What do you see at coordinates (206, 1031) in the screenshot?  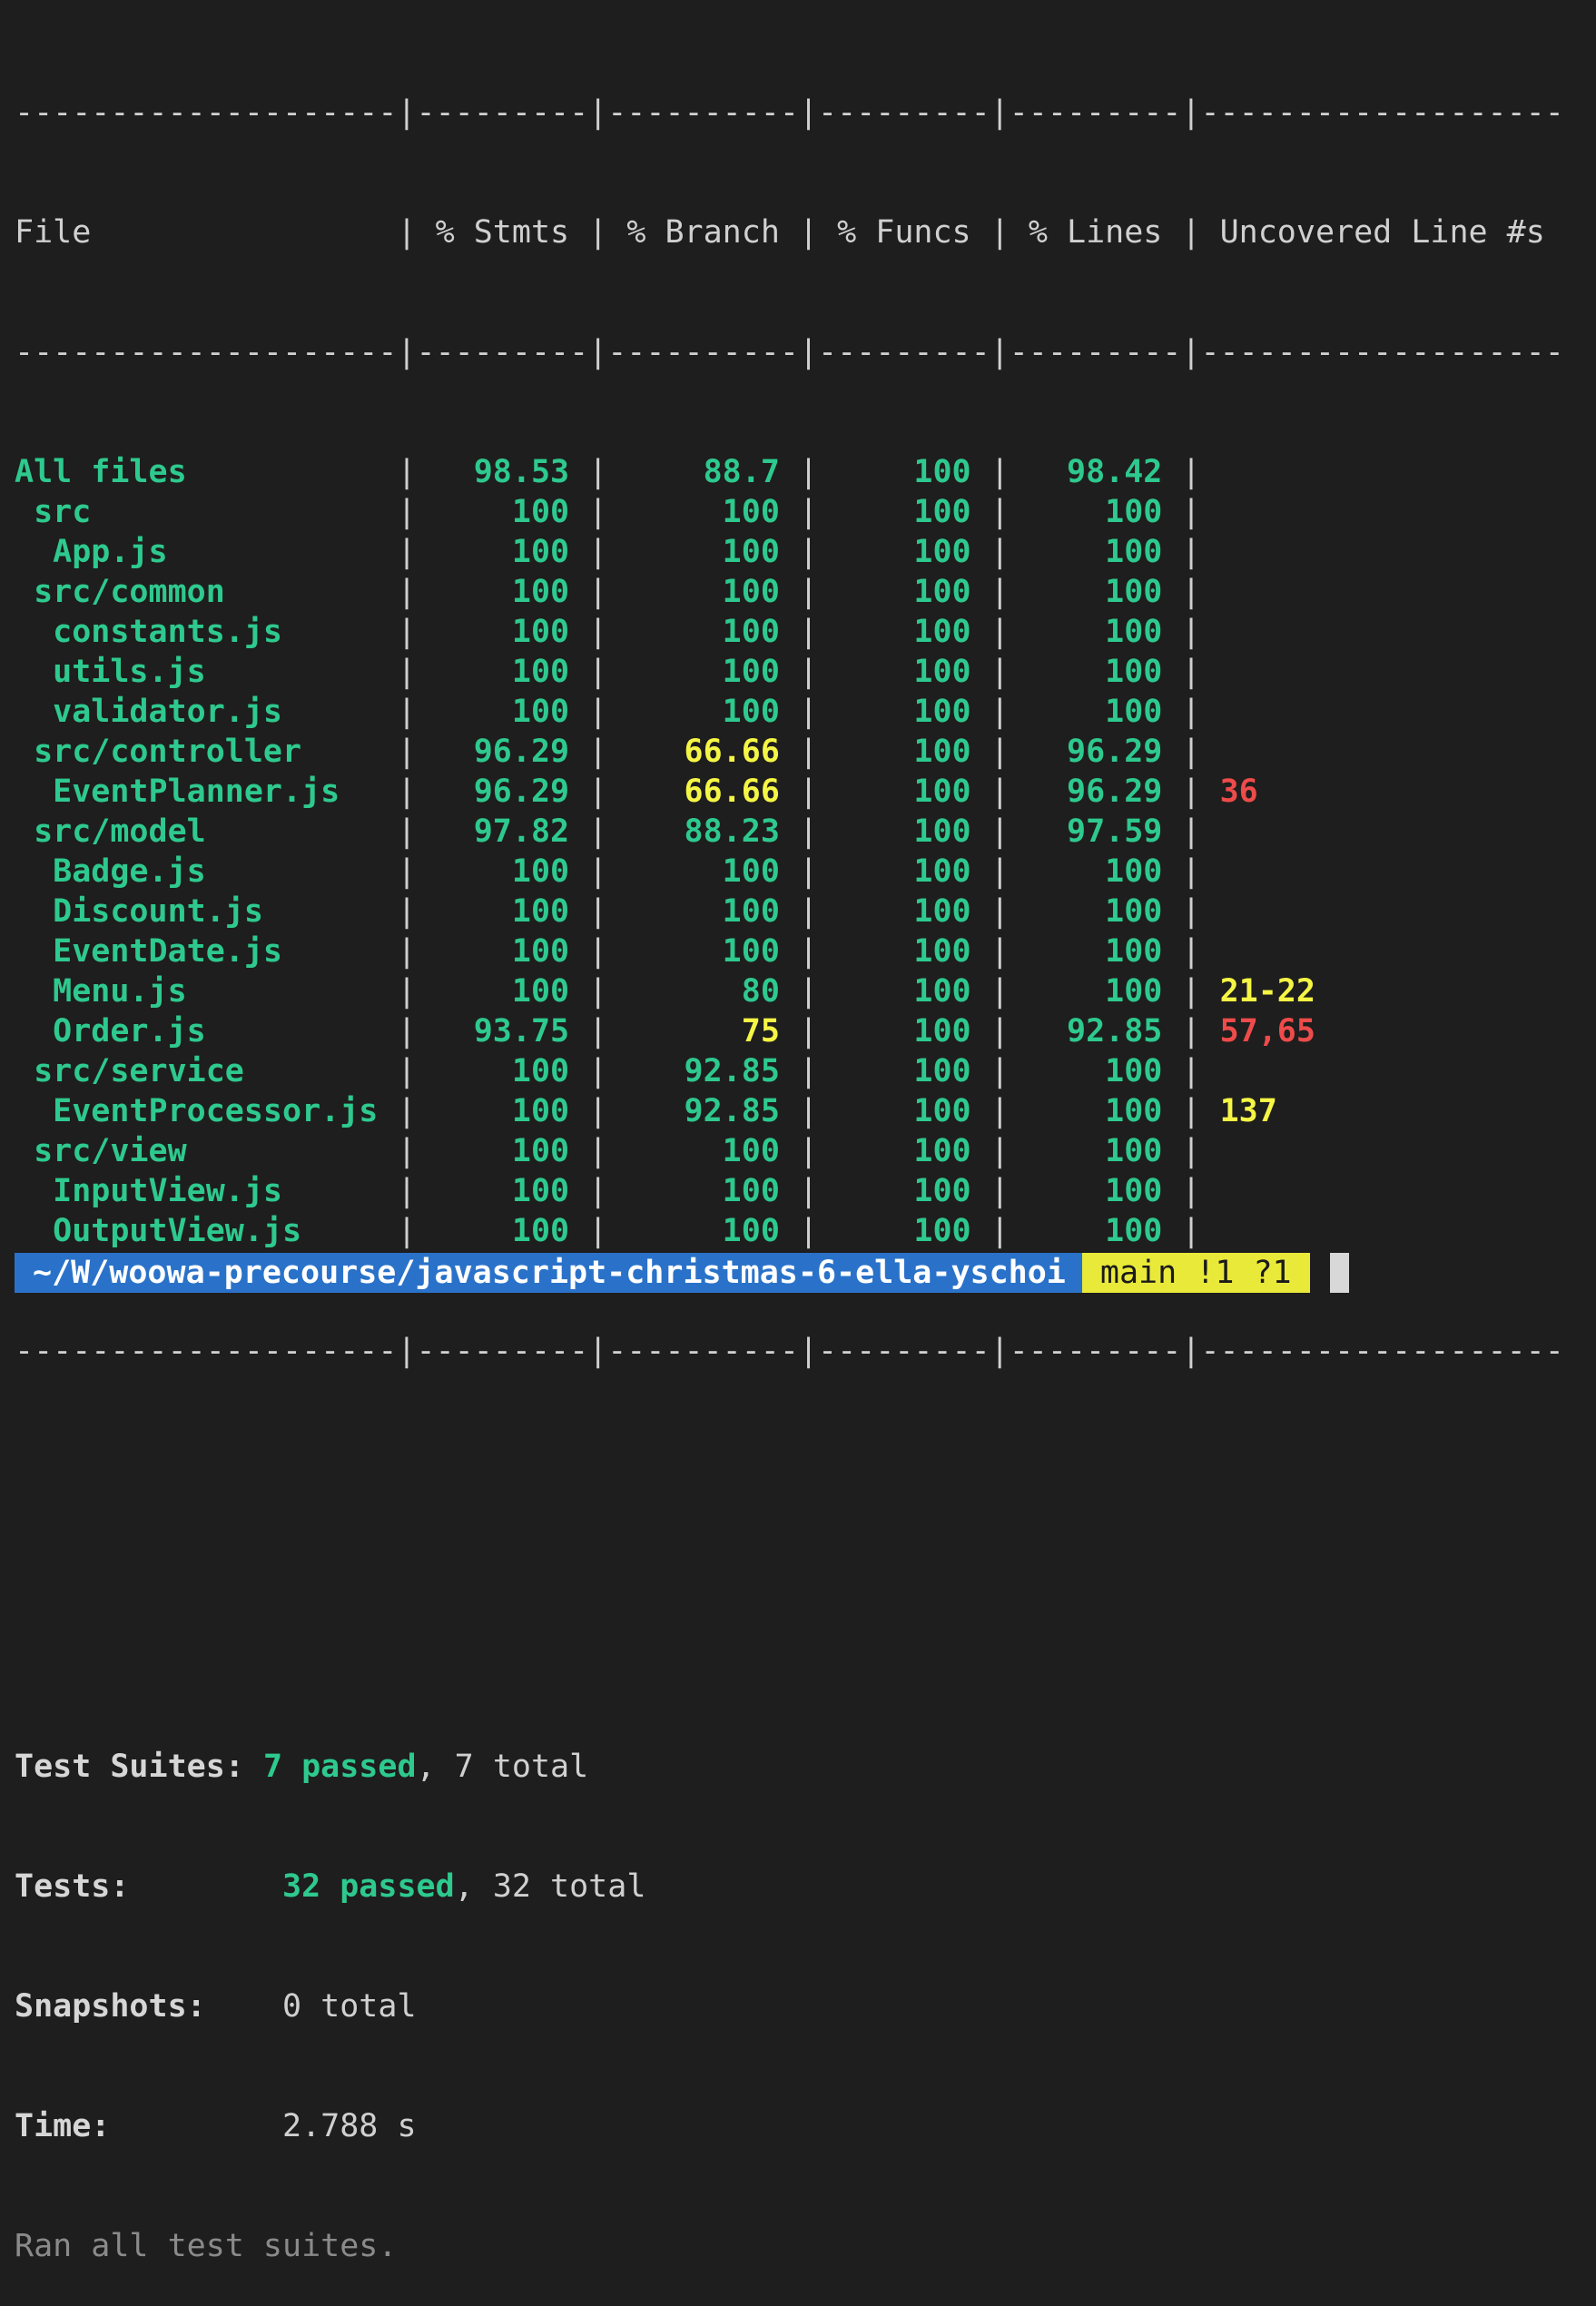 I see `cell-file: Order.js` at bounding box center [206, 1031].